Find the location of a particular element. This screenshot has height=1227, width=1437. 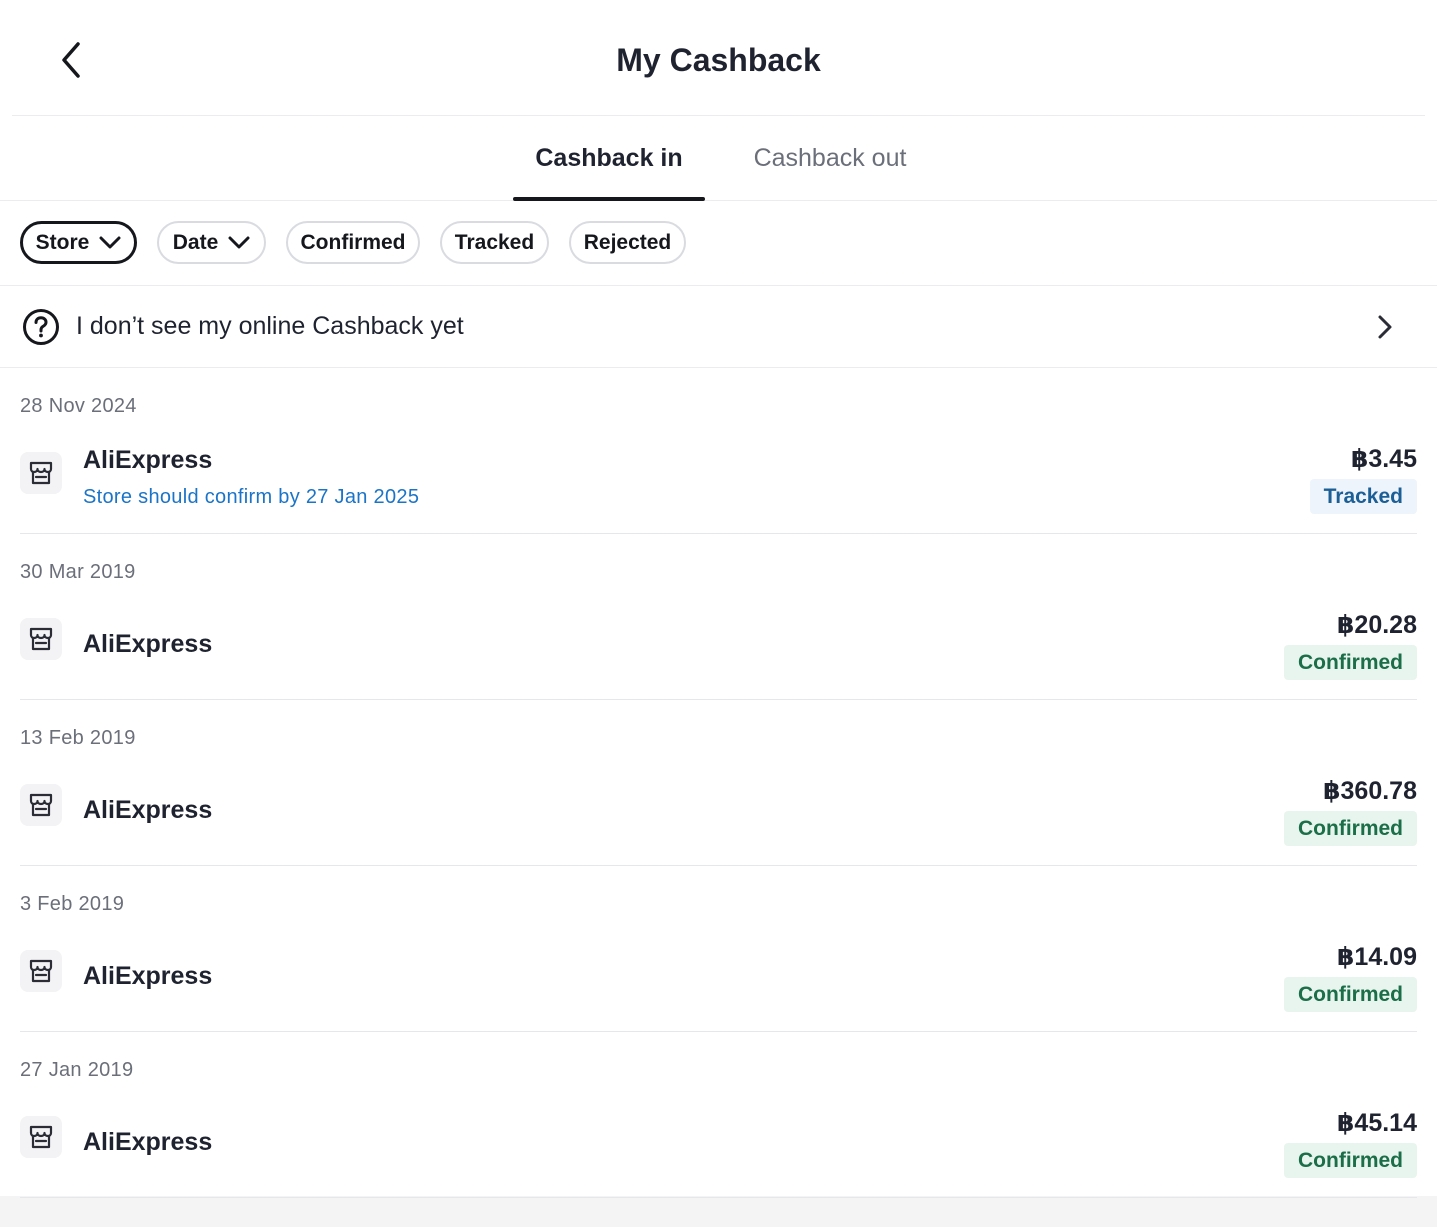

chevron-right-icon is located at coordinates (1385, 327).